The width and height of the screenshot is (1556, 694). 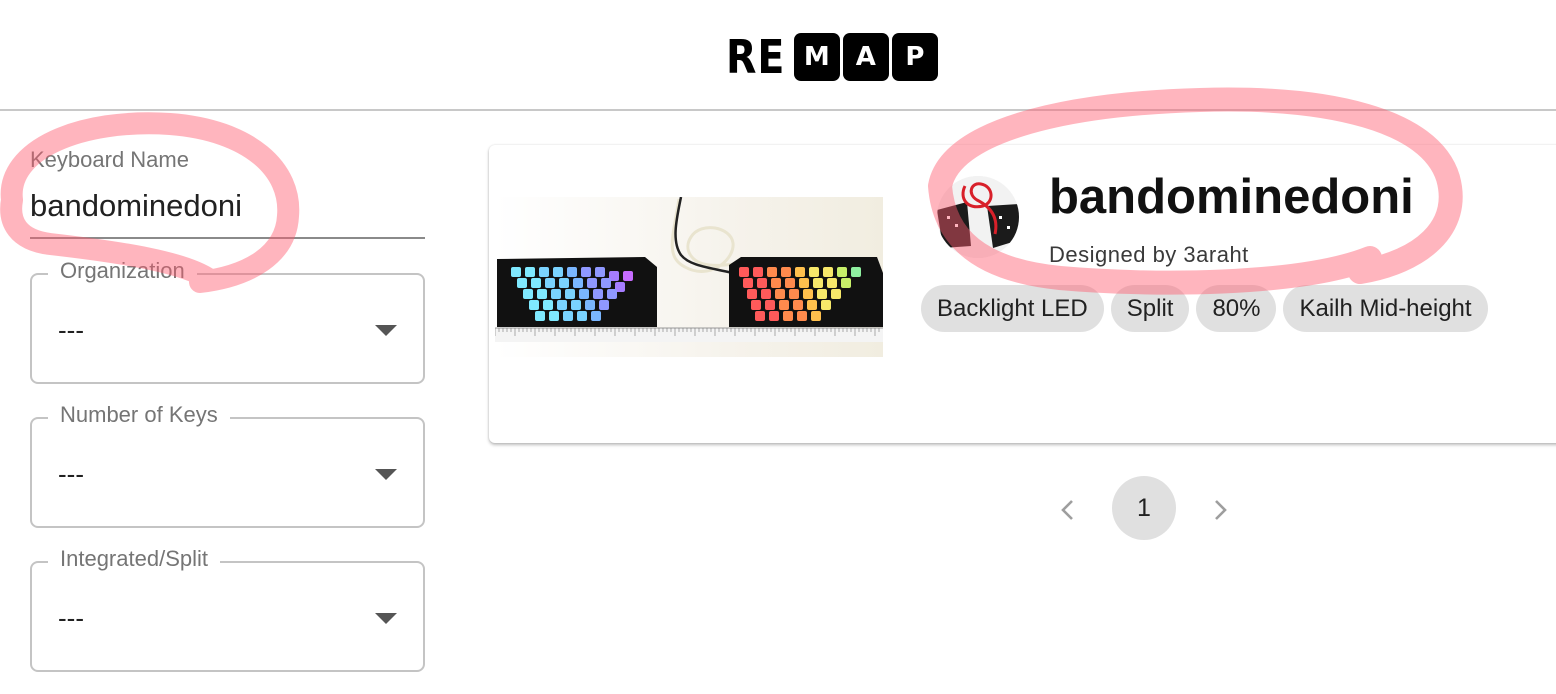 I want to click on keyboard-name-input: bandominedoni, so click(x=136, y=206).